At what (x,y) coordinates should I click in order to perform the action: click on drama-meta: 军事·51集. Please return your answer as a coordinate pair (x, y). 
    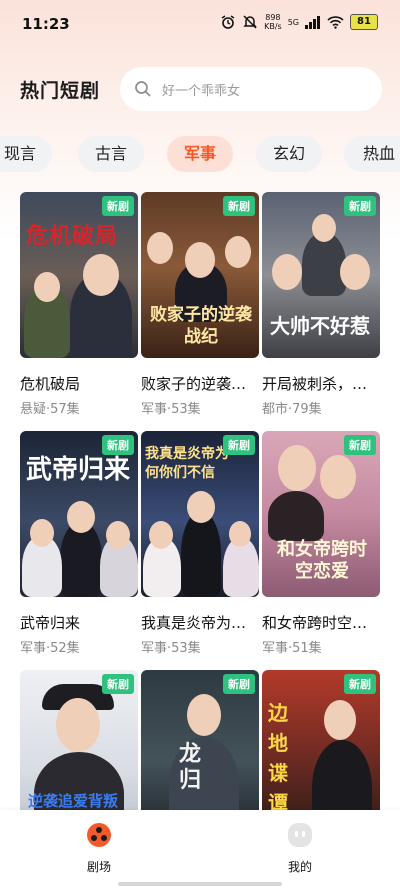
    Looking at the image, I should click on (292, 648).